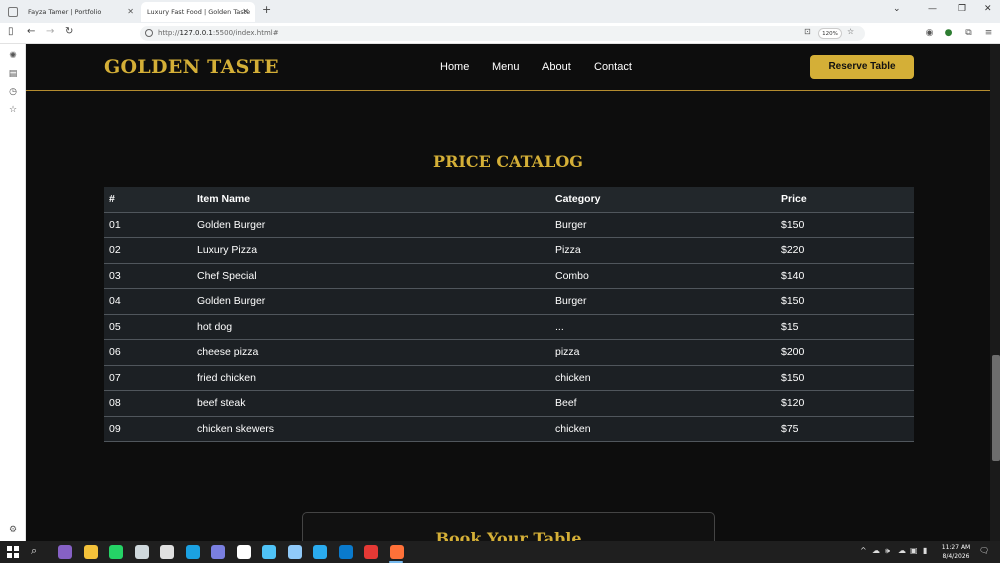 The width and height of the screenshot is (1000, 563). What do you see at coordinates (148, 403) in the screenshot?
I see `cell-number: 08` at bounding box center [148, 403].